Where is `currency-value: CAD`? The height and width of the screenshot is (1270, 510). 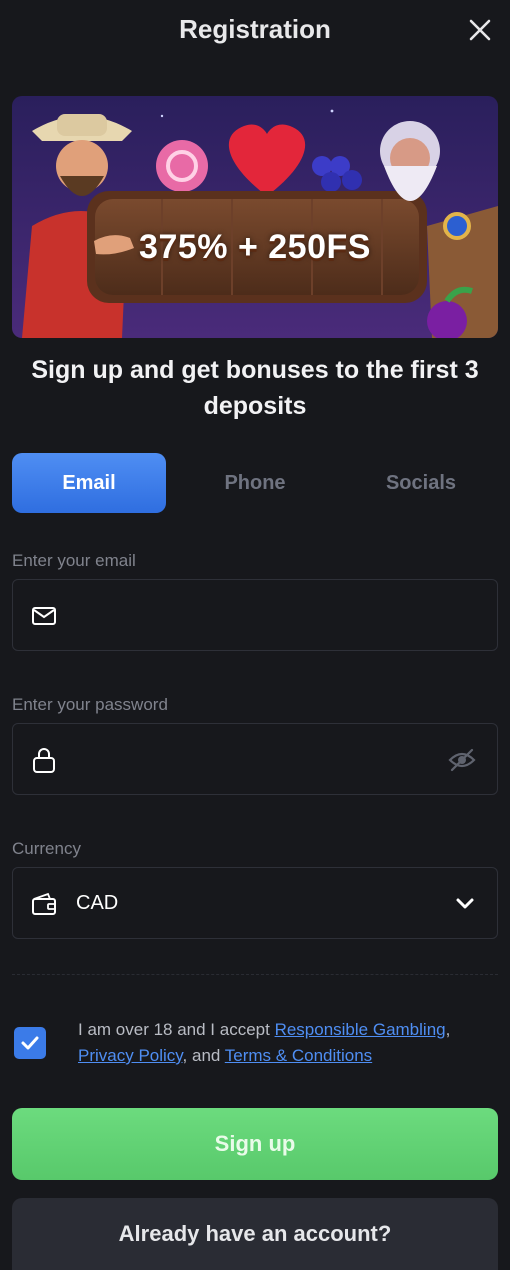
currency-value: CAD is located at coordinates (97, 903).